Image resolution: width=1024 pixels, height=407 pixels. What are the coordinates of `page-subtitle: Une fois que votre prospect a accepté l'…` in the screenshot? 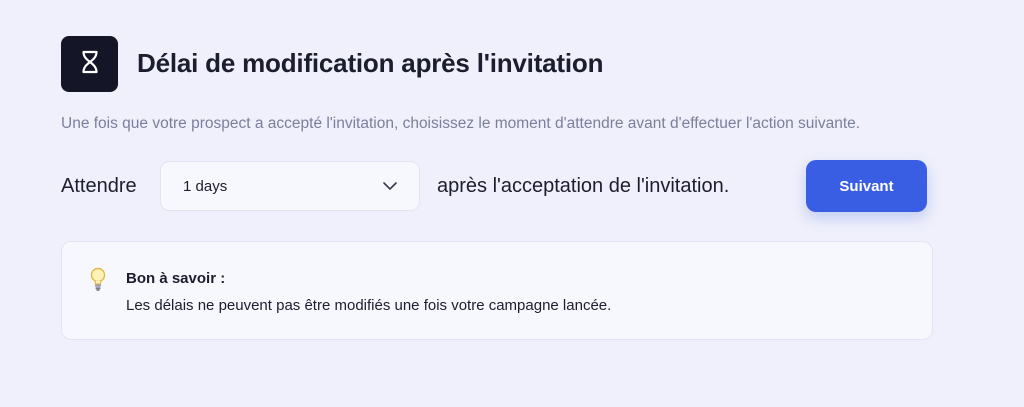 It's located at (461, 123).